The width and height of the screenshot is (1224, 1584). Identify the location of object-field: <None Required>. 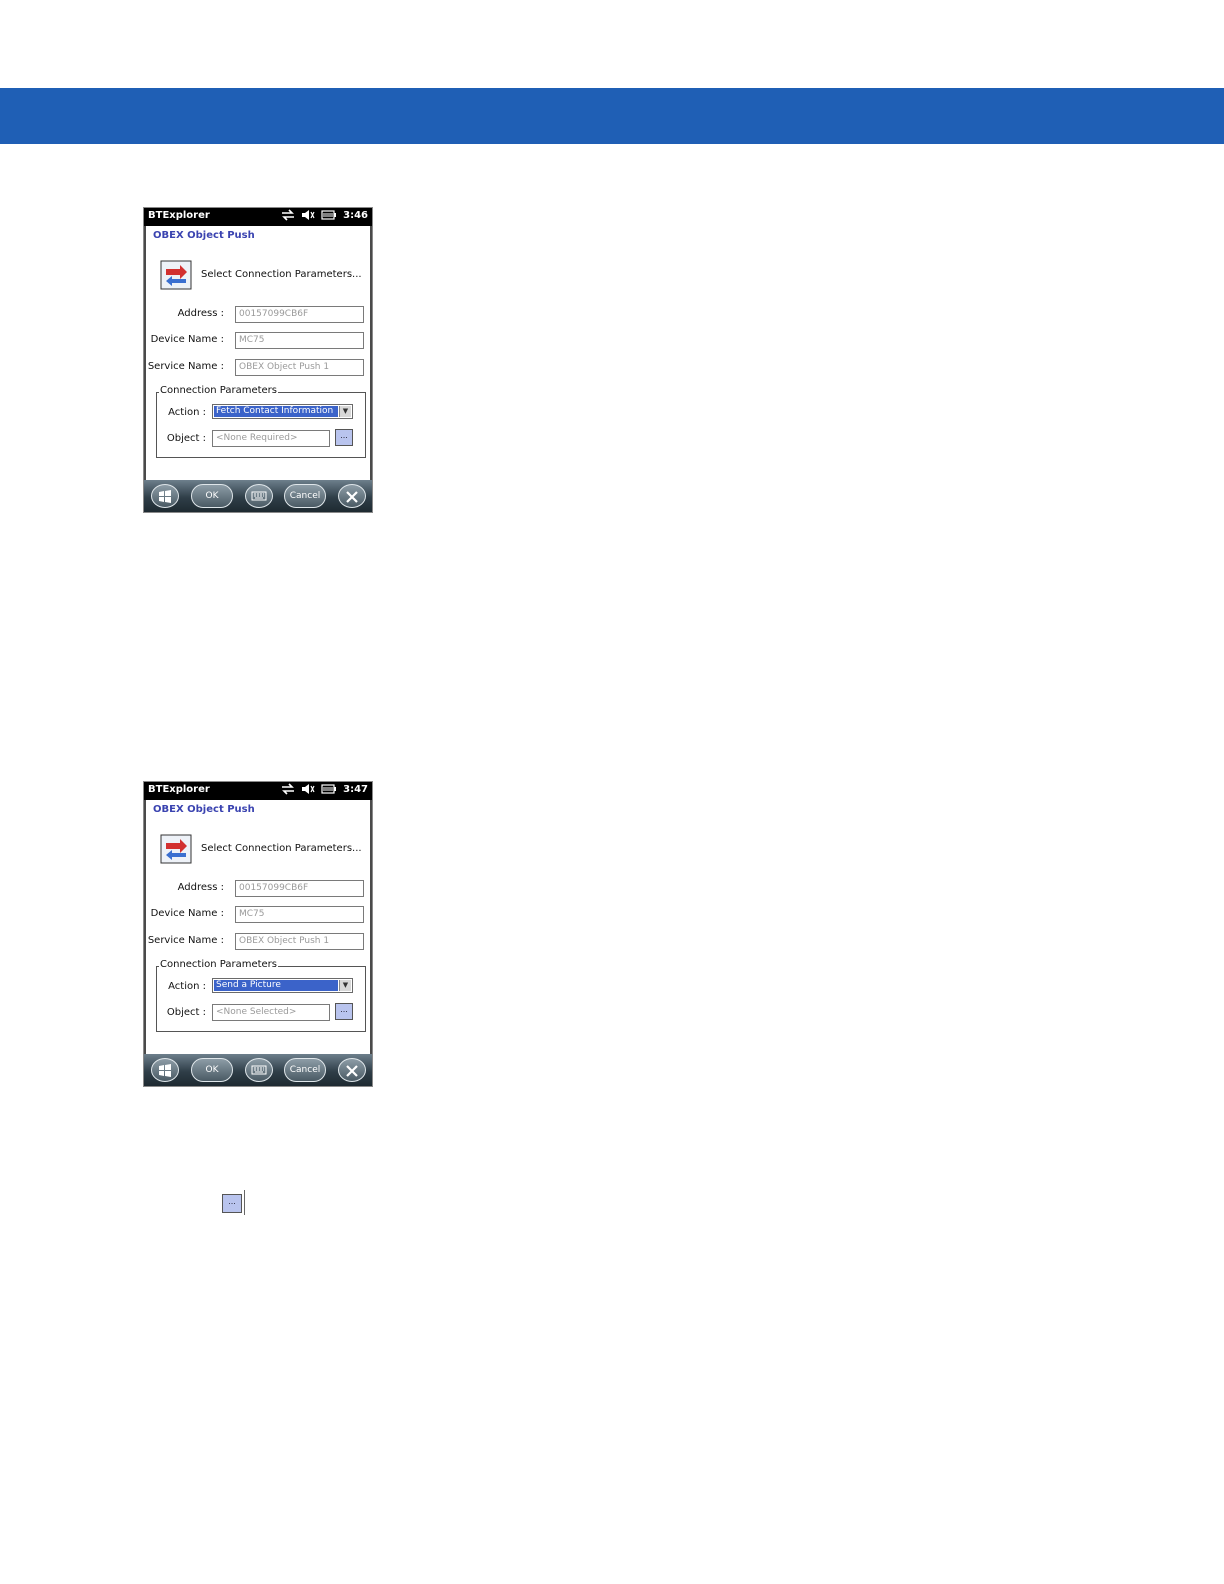
(271, 438).